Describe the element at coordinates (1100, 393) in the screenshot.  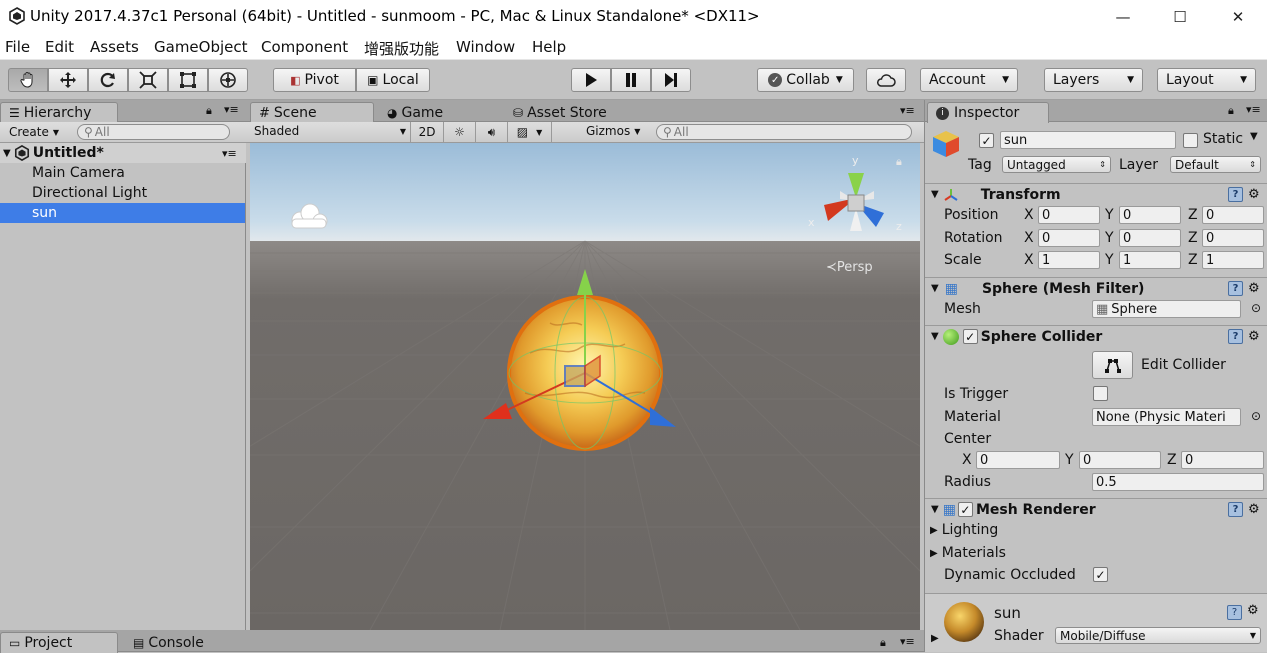
I see `is-trigger-checkbox` at that location.